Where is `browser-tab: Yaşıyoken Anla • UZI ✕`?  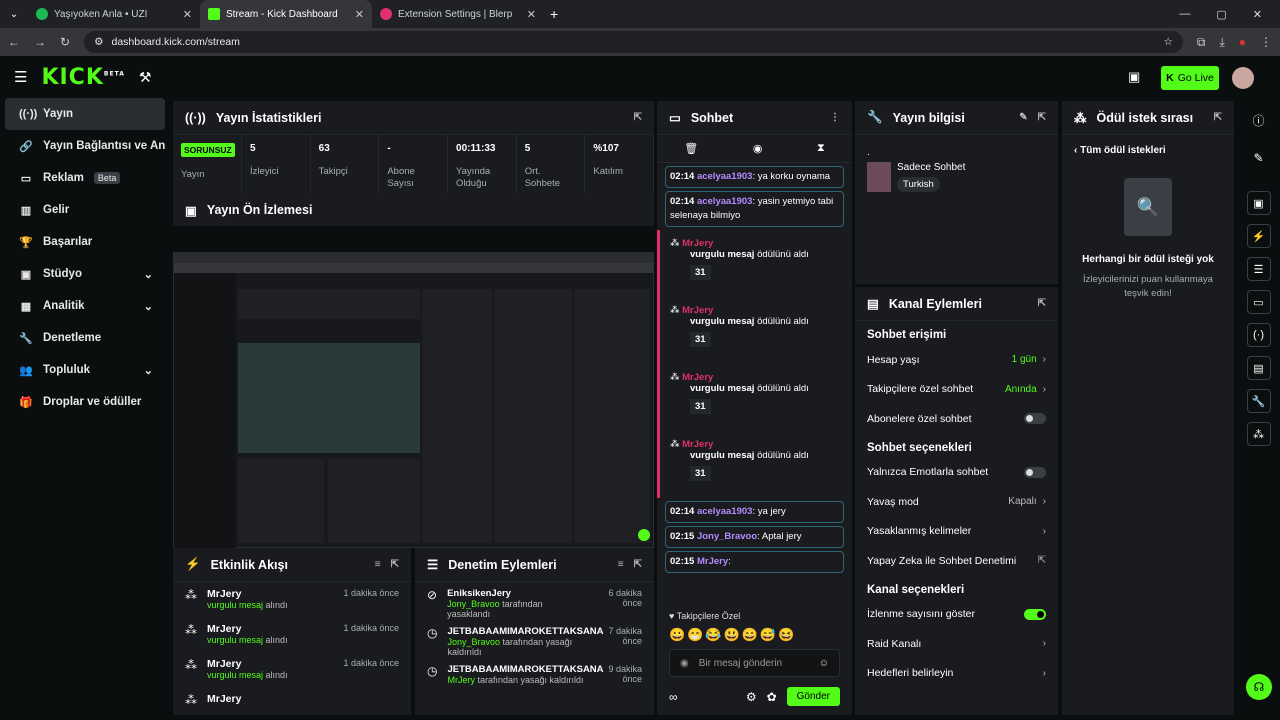 browser-tab: Yaşıyoken Anla • UZI ✕ is located at coordinates (114, 14).